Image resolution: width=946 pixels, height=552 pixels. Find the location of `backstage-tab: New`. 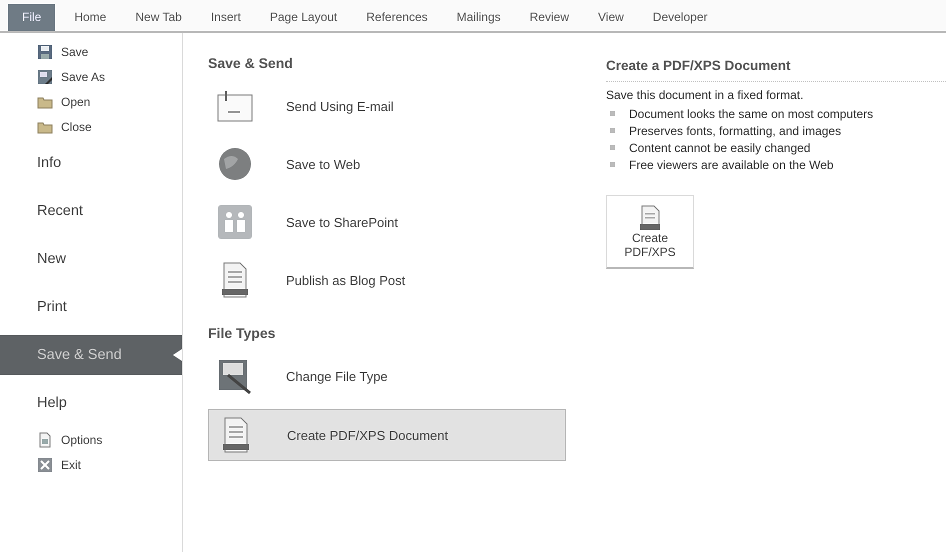

backstage-tab: New is located at coordinates (91, 259).